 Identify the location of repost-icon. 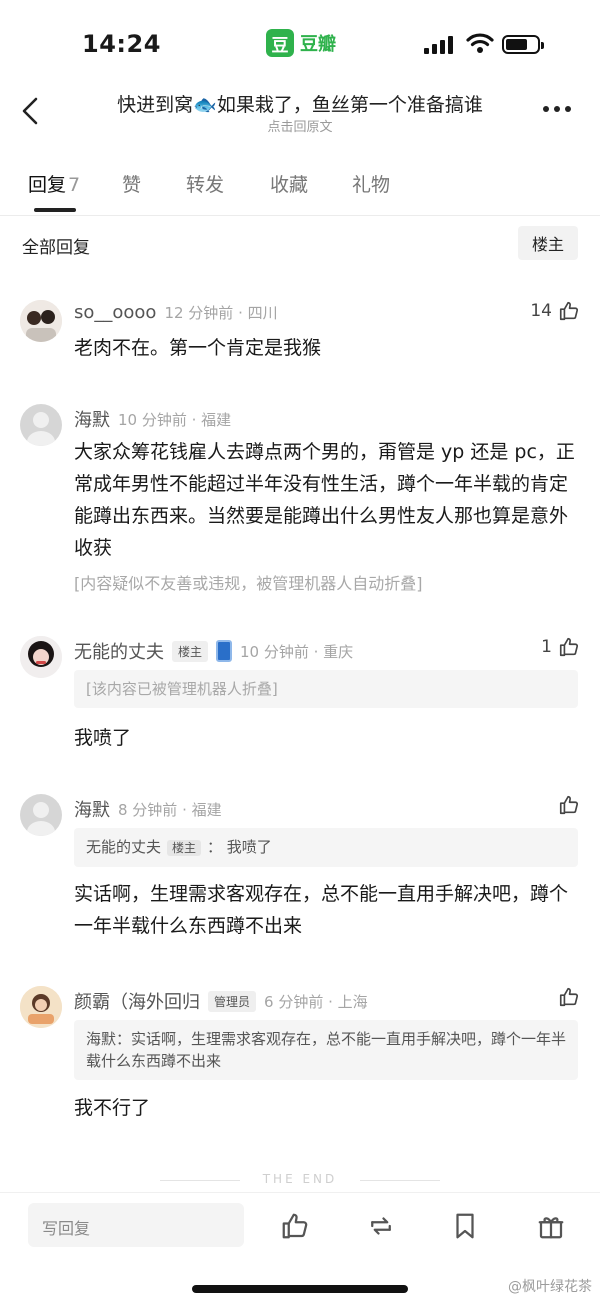
(381, 1226).